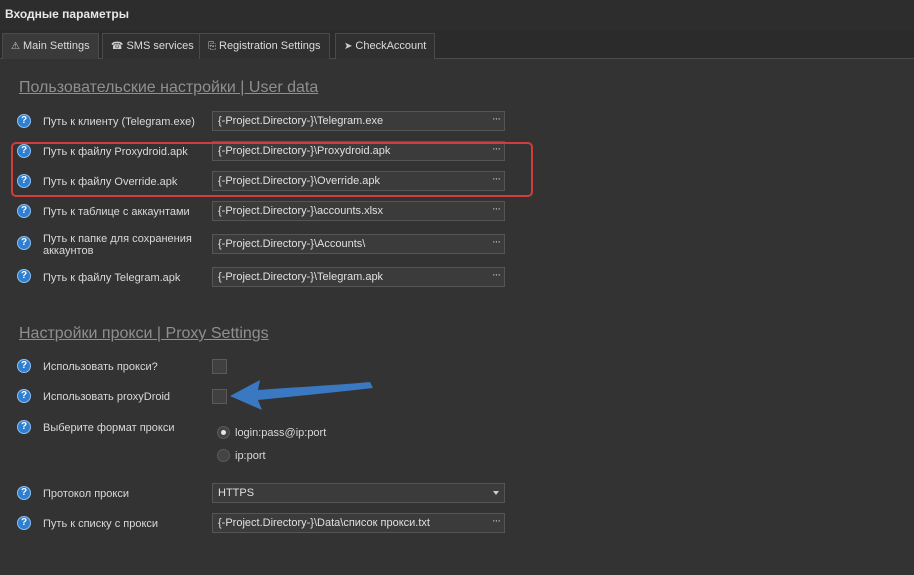 This screenshot has height=575, width=914. I want to click on accounts-folder-field: {-Project.Directory-}\Accounts\ ···, so click(358, 244).